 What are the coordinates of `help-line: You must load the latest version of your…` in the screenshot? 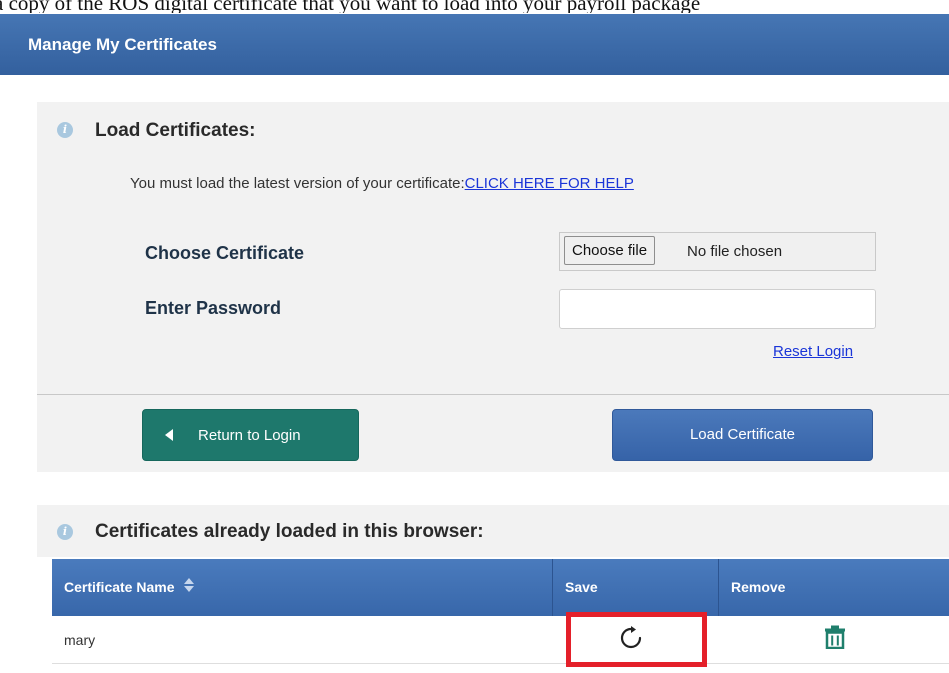 It's located at (382, 183).